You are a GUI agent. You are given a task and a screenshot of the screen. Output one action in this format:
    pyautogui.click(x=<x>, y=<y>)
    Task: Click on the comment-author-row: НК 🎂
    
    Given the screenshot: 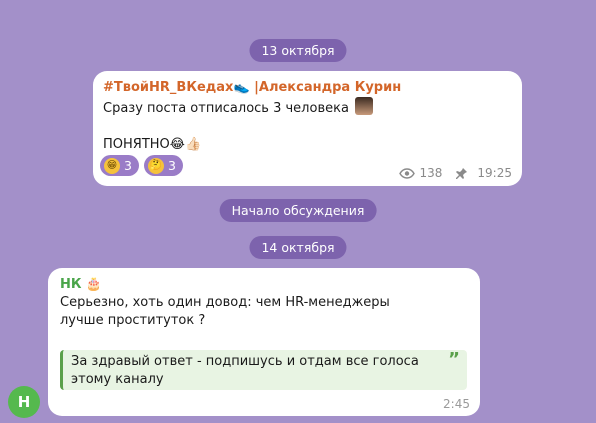 What is the action you would take?
    pyautogui.click(x=264, y=285)
    